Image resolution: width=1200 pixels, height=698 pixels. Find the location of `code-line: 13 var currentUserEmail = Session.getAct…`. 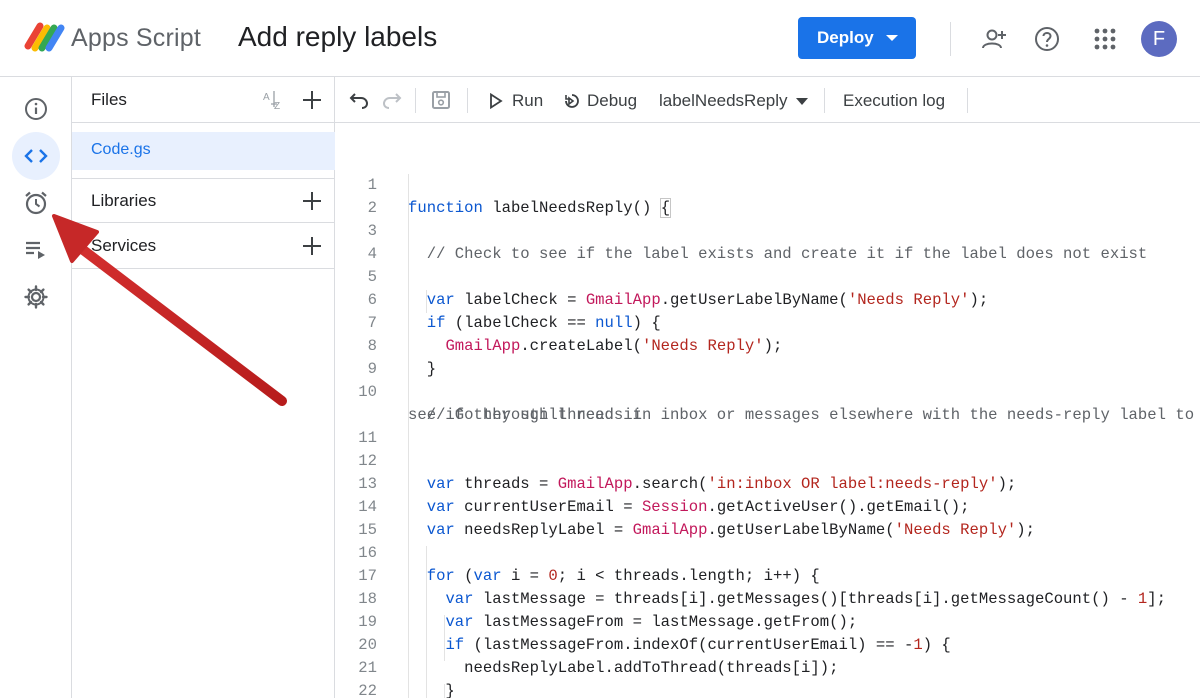

code-line: 13 var currentUserEmail = Session.getAct… is located at coordinates (767, 483).